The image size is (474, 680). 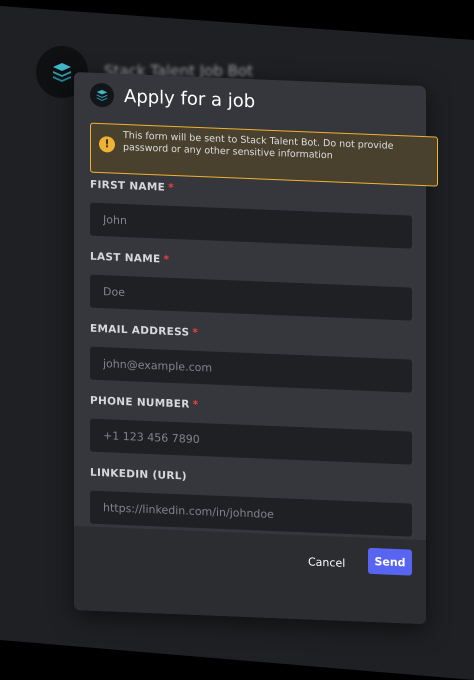 What do you see at coordinates (390, 561) in the screenshot?
I see `send-button: Send` at bounding box center [390, 561].